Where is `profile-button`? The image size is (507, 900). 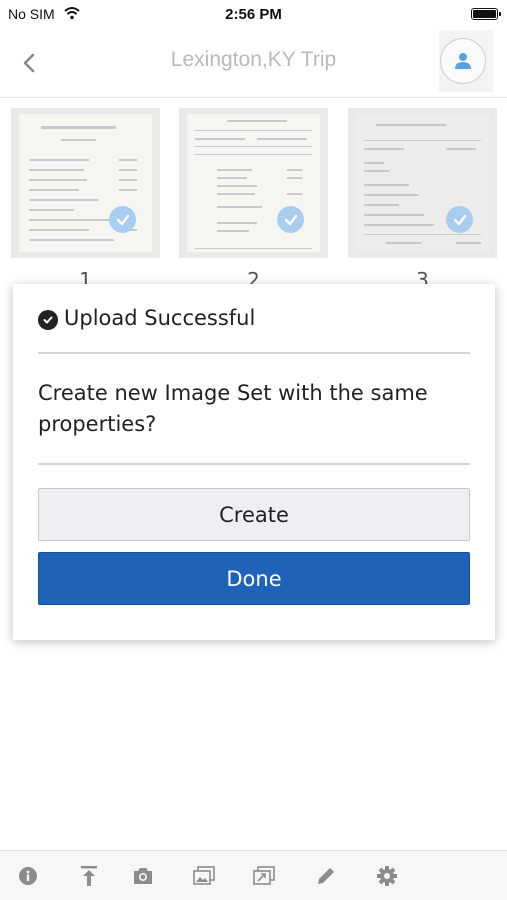
profile-button is located at coordinates (463, 61).